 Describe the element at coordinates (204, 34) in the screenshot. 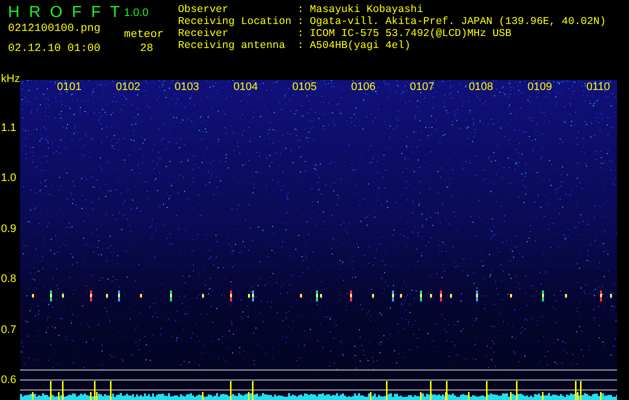

I see `info-label: Receiver` at that location.